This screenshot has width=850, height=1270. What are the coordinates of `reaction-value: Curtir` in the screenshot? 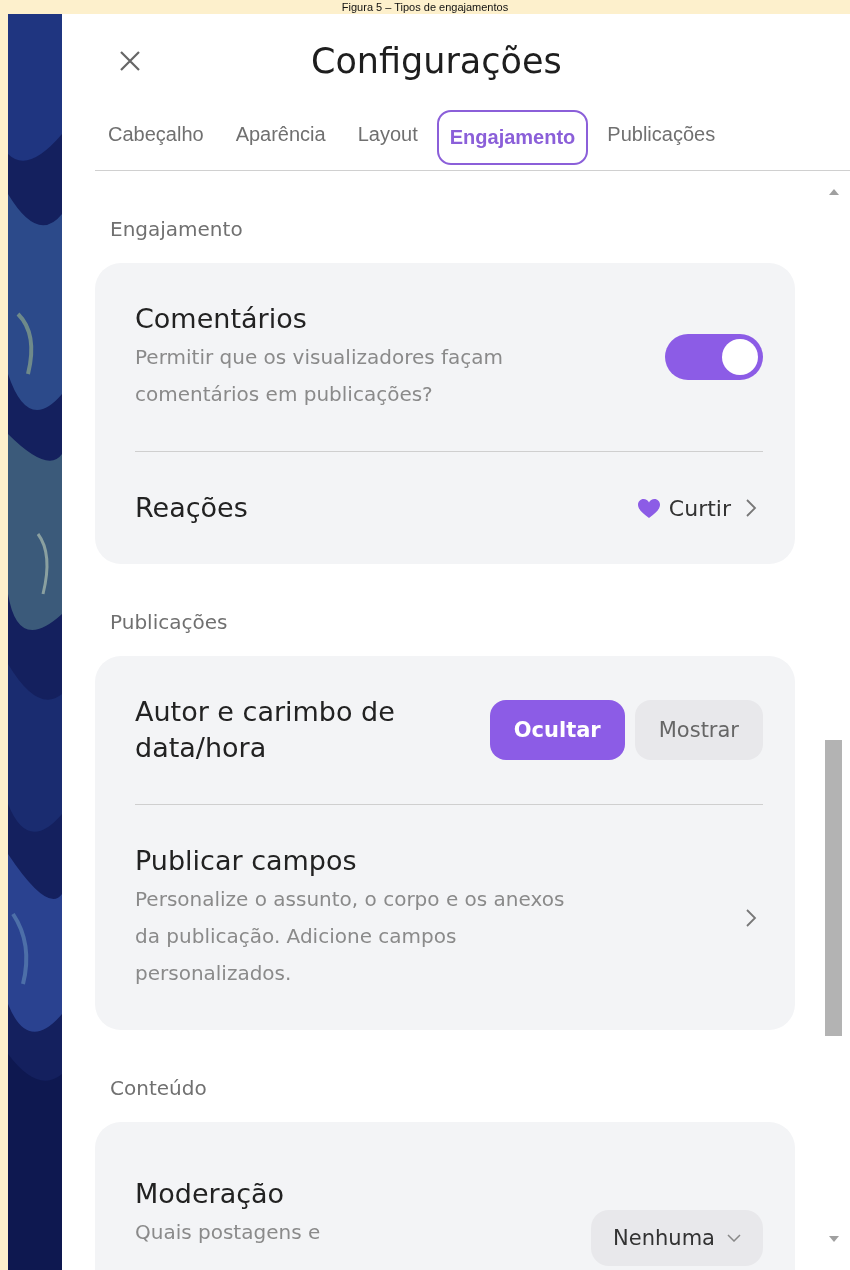 It's located at (699, 508).